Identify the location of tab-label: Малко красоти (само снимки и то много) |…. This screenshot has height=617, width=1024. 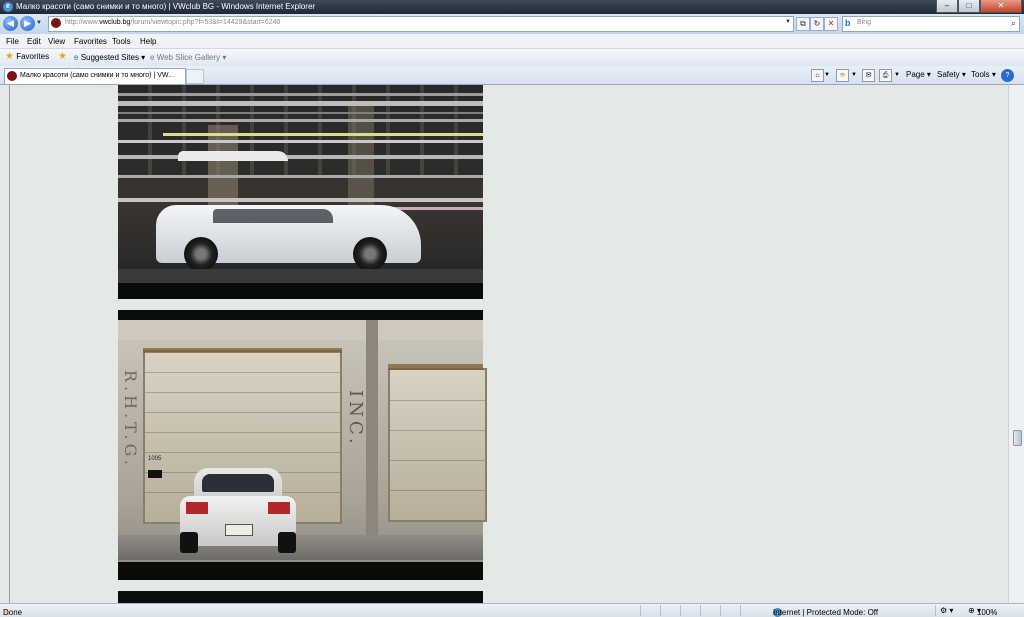
(97, 75).